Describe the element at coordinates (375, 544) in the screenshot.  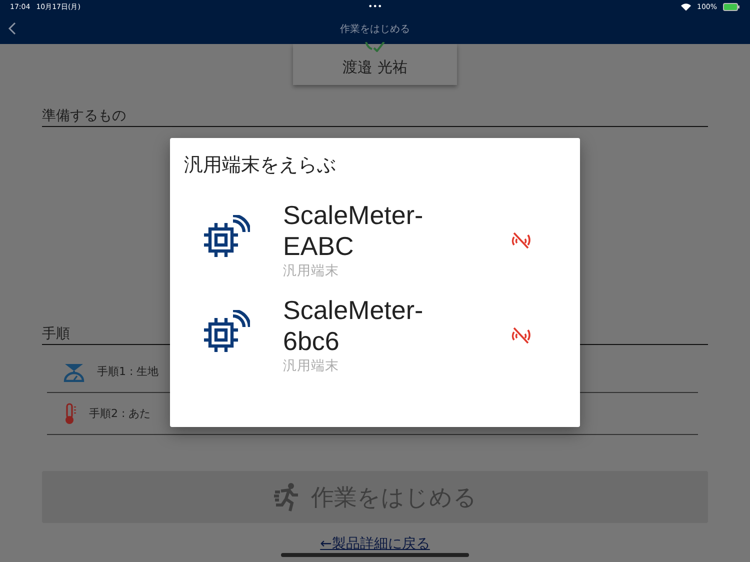
I see `back-to-details-link: ←製品詳細に戻る` at that location.